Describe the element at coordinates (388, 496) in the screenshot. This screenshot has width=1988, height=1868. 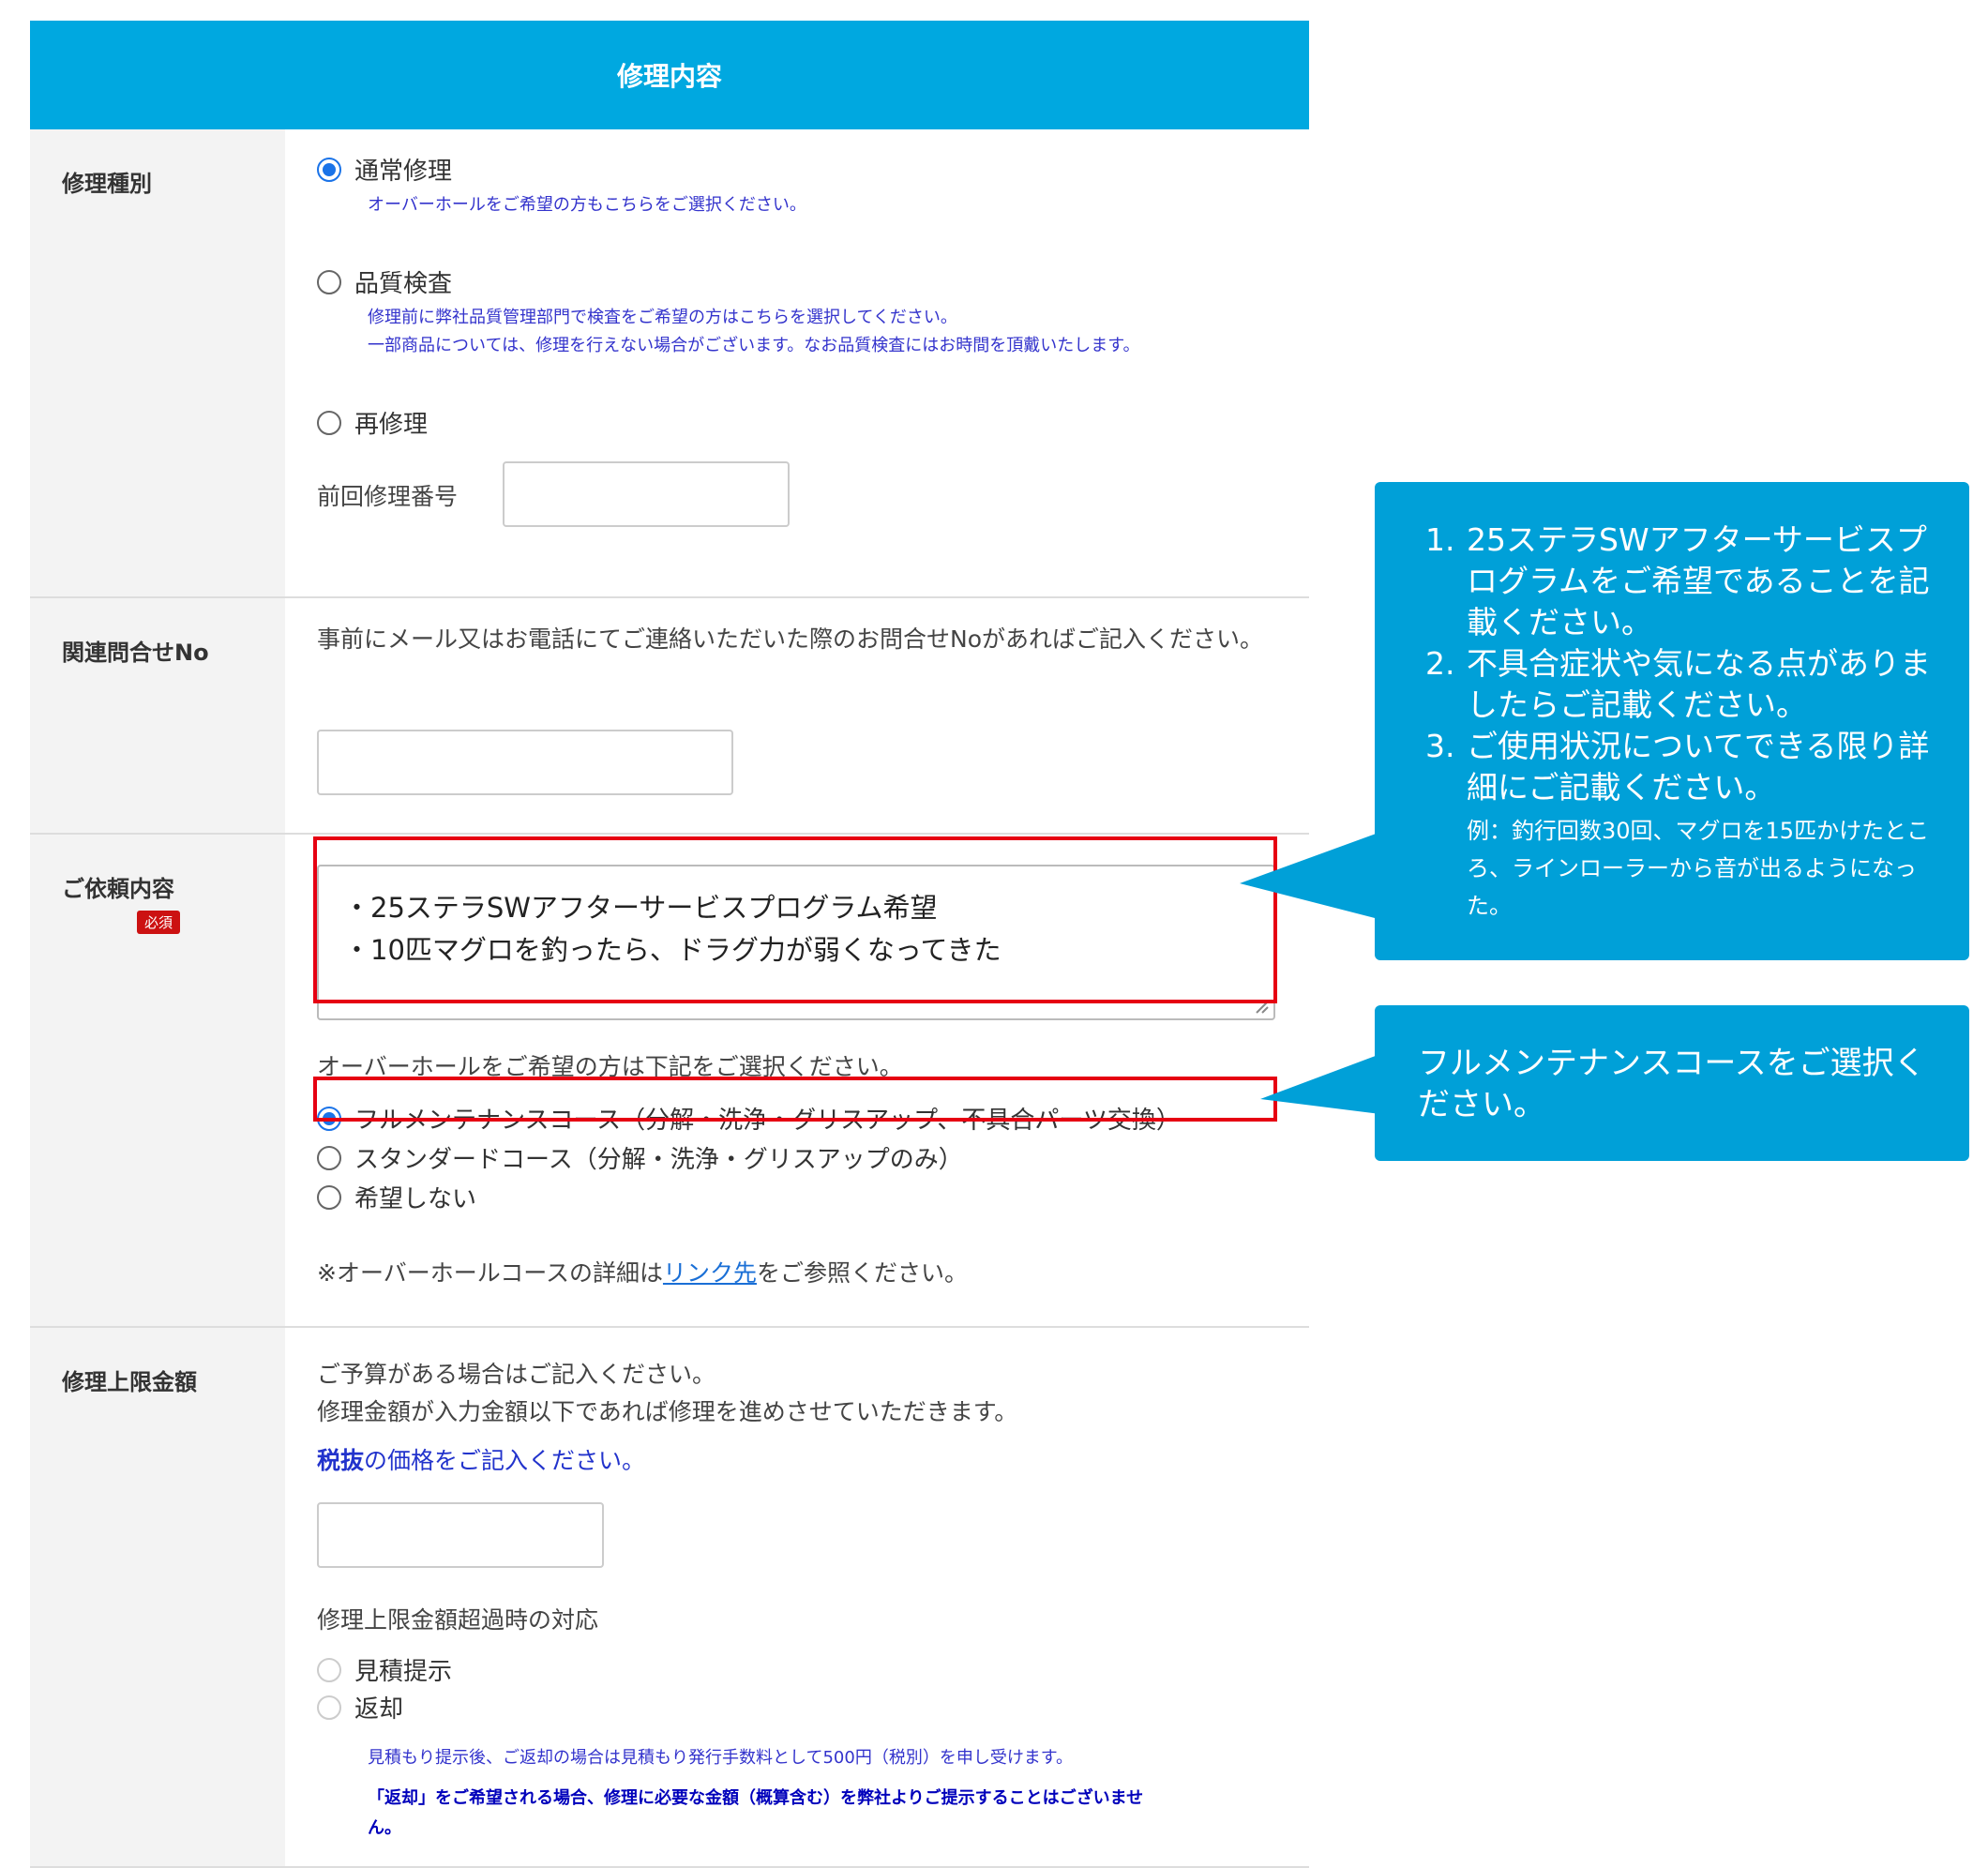
I see `previous-number-label: 前回修理番号` at that location.